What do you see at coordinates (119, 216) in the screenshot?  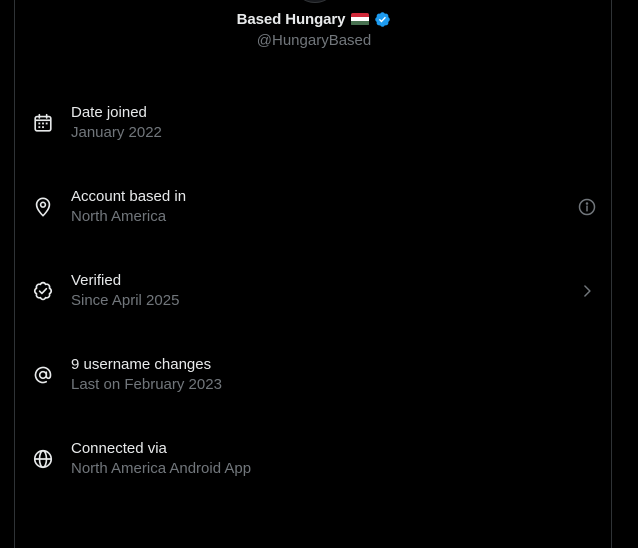 I see `row-subtitle: North America` at bounding box center [119, 216].